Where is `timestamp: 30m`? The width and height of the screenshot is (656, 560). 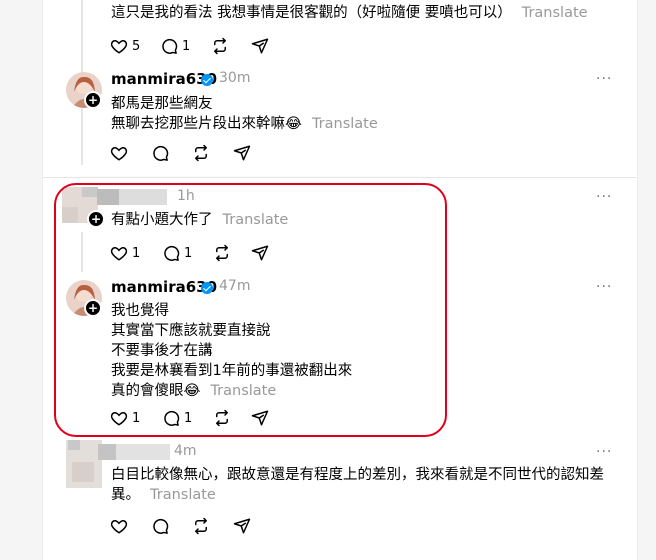
timestamp: 30m is located at coordinates (234, 78).